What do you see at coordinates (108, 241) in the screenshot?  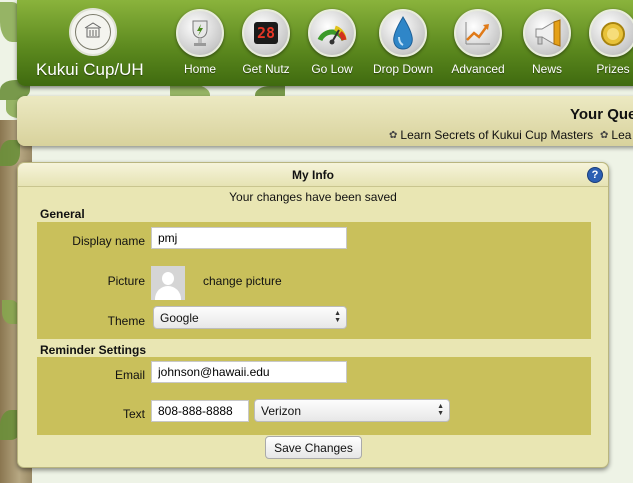 I see `display-name-label: Display name` at bounding box center [108, 241].